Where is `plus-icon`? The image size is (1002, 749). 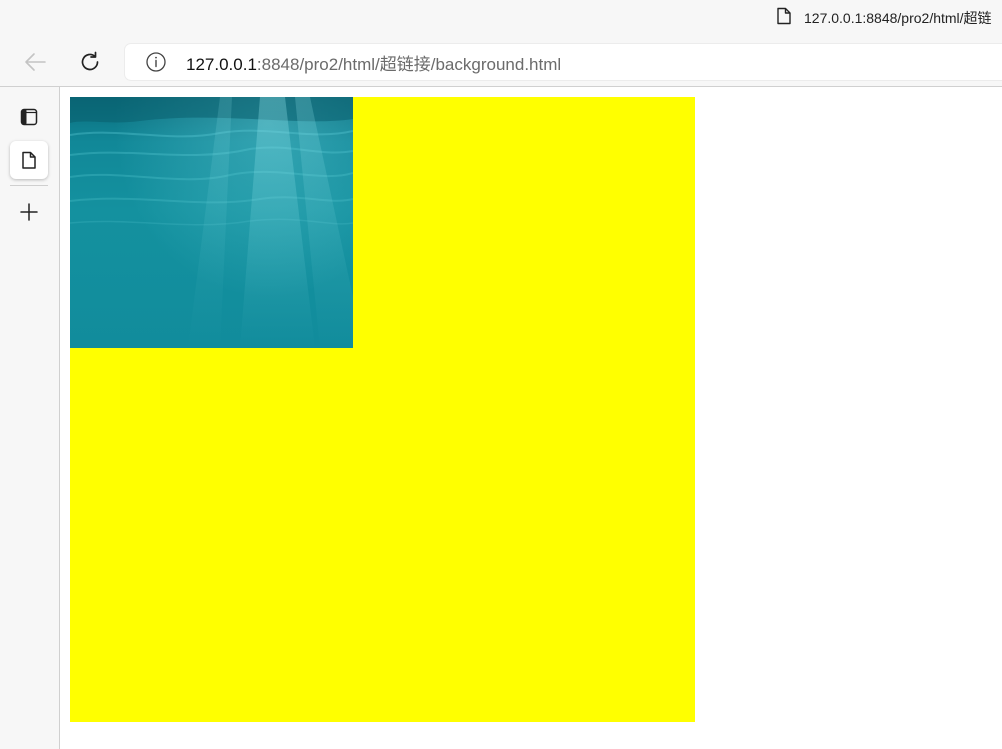
plus-icon is located at coordinates (29, 212).